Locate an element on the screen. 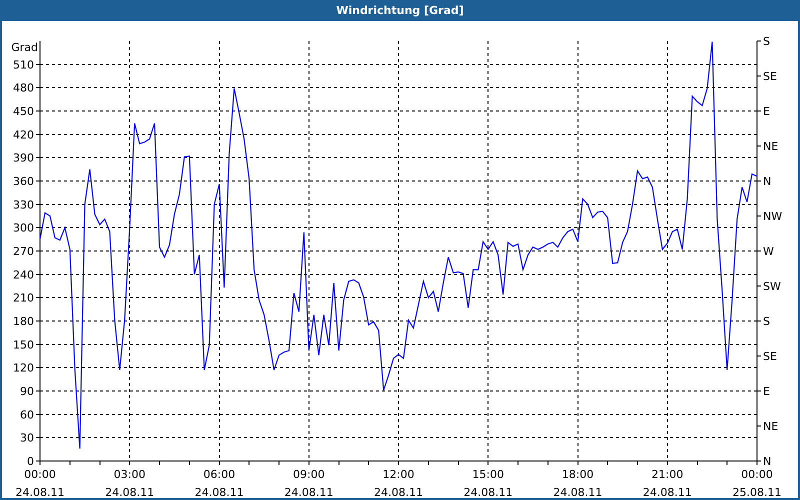 The height and width of the screenshot is (500, 800). x-tick-label: 12:00 24.08.11 is located at coordinates (398, 483).